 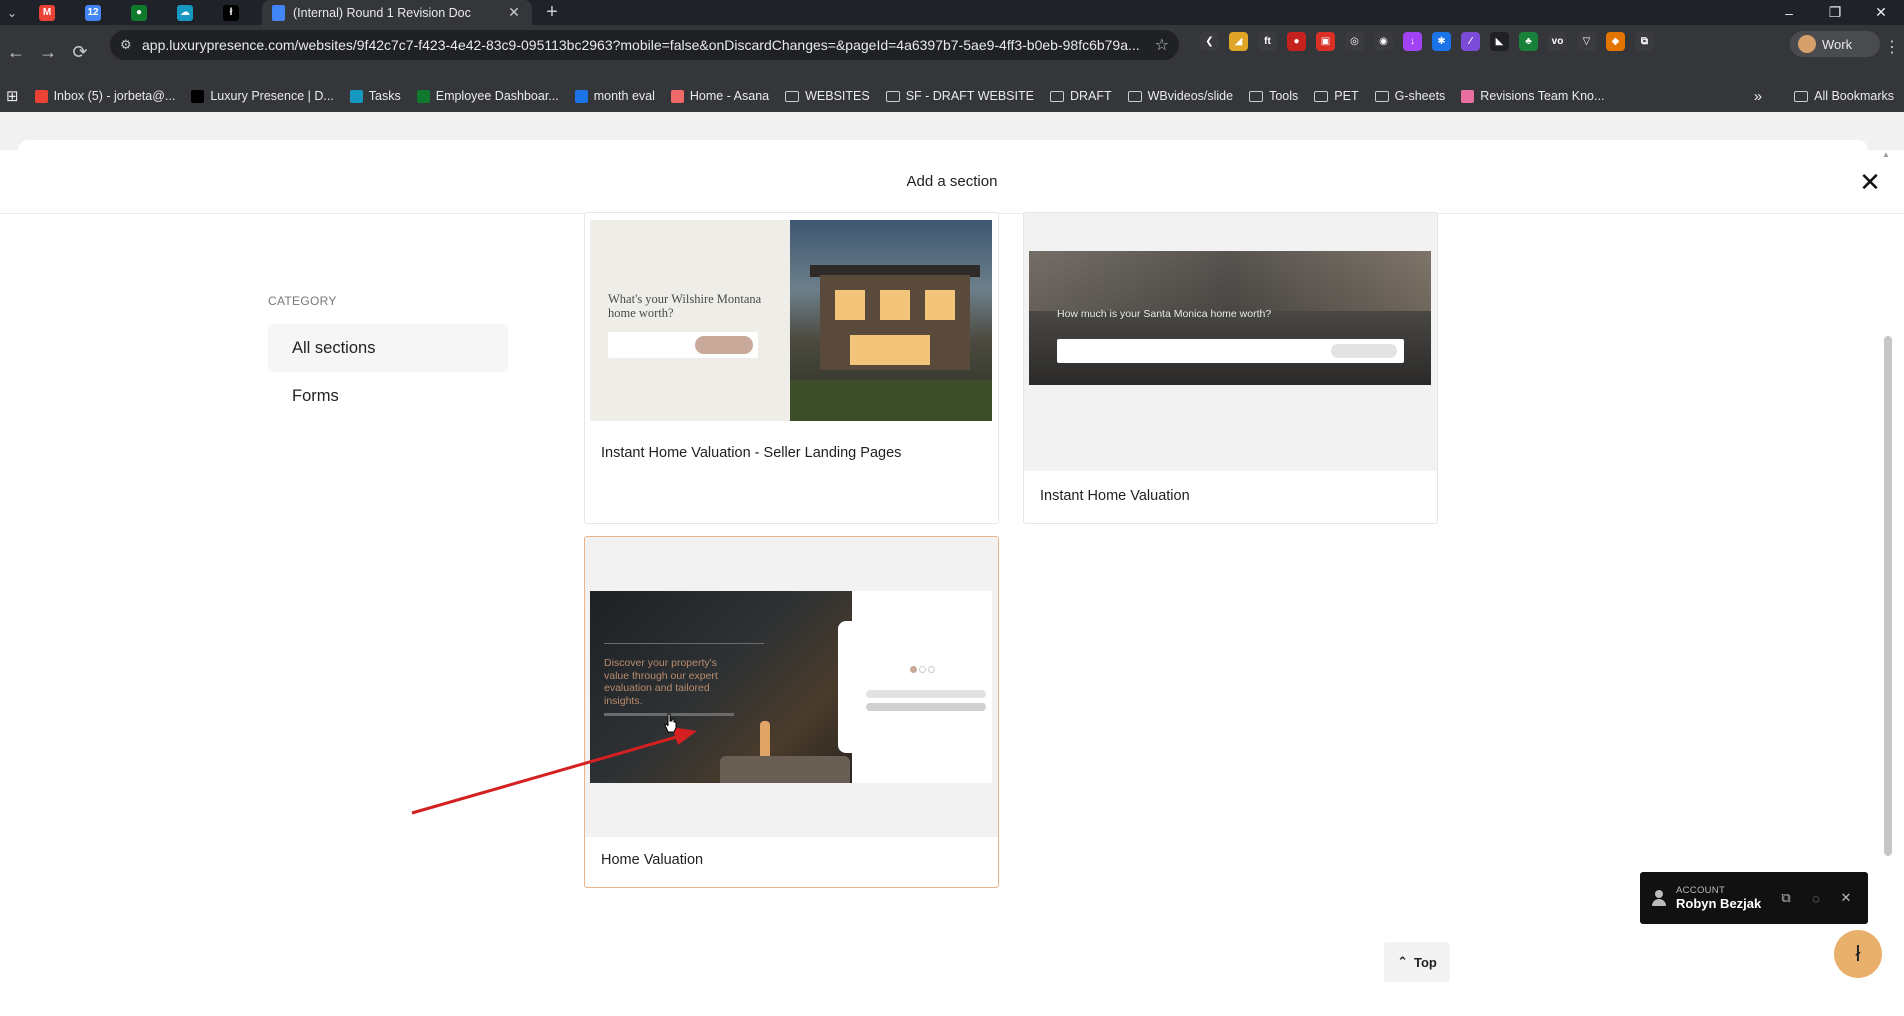 What do you see at coordinates (356, 96) in the screenshot?
I see `bookmark-favicon-icon` at bounding box center [356, 96].